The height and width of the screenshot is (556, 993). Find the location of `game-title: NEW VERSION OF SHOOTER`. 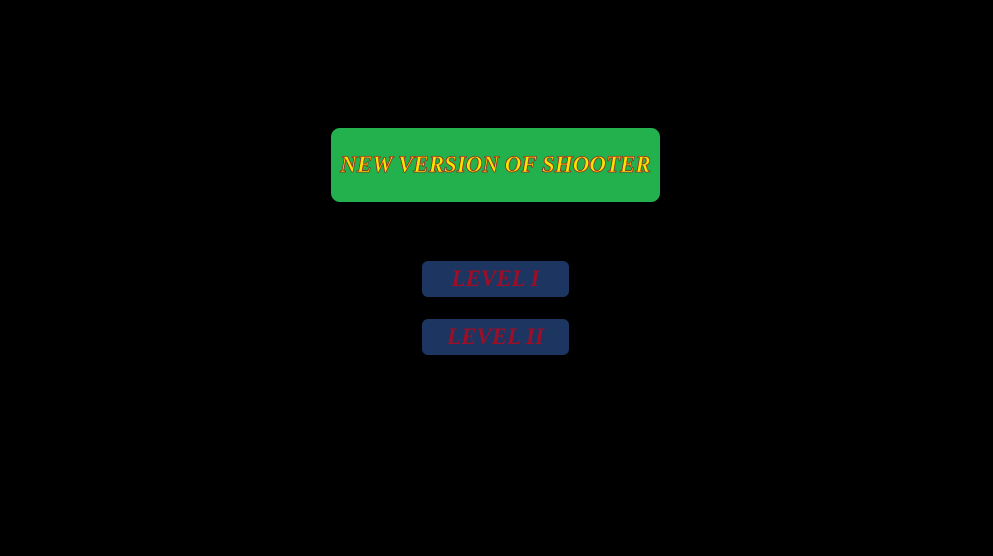

game-title: NEW VERSION OF SHOOTER is located at coordinates (495, 165).